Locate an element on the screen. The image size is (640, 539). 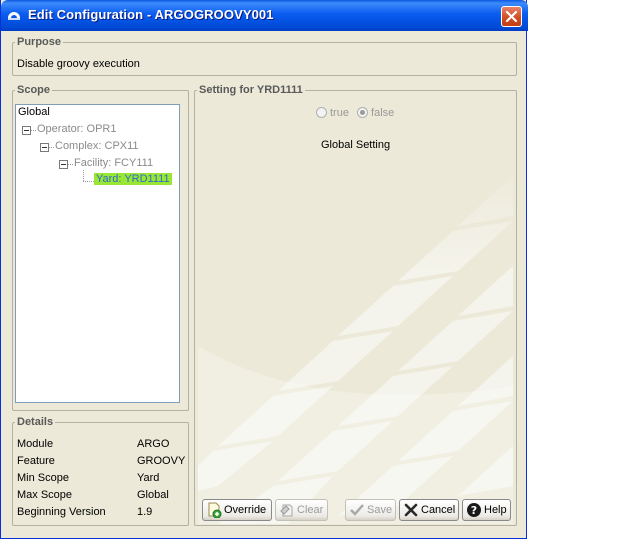
app-icon is located at coordinates (14, 16).